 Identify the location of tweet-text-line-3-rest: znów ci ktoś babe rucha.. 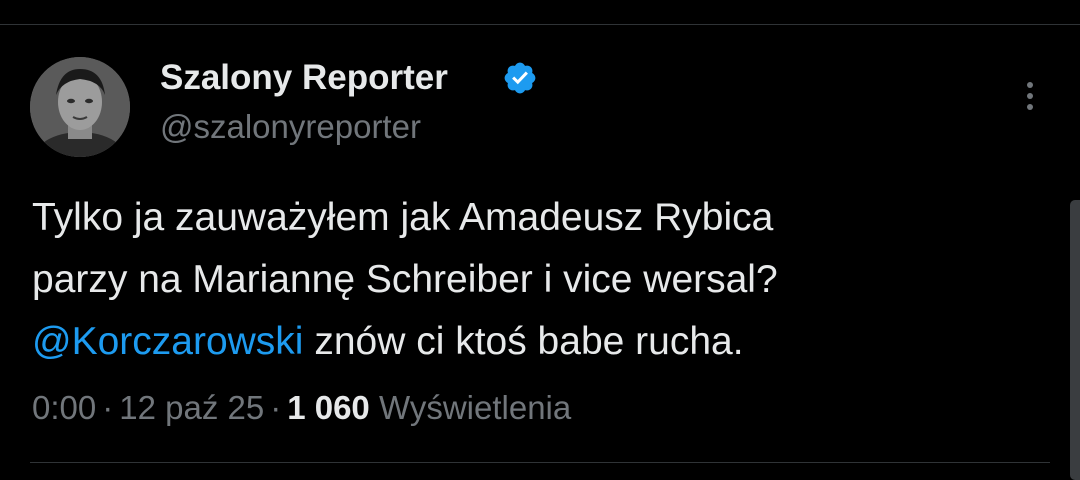
(523, 341).